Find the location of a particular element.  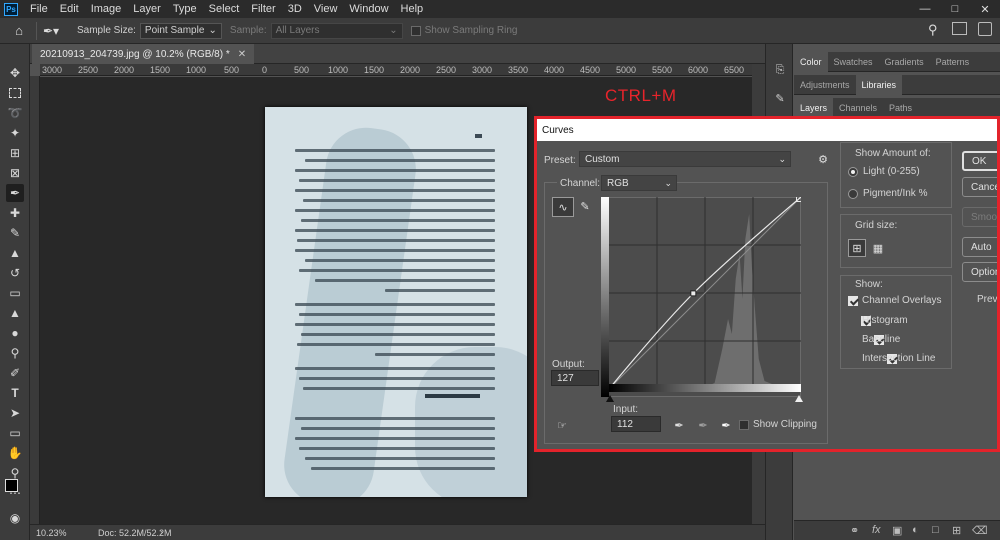

tab-channels: Channels is located at coordinates (858, 108).